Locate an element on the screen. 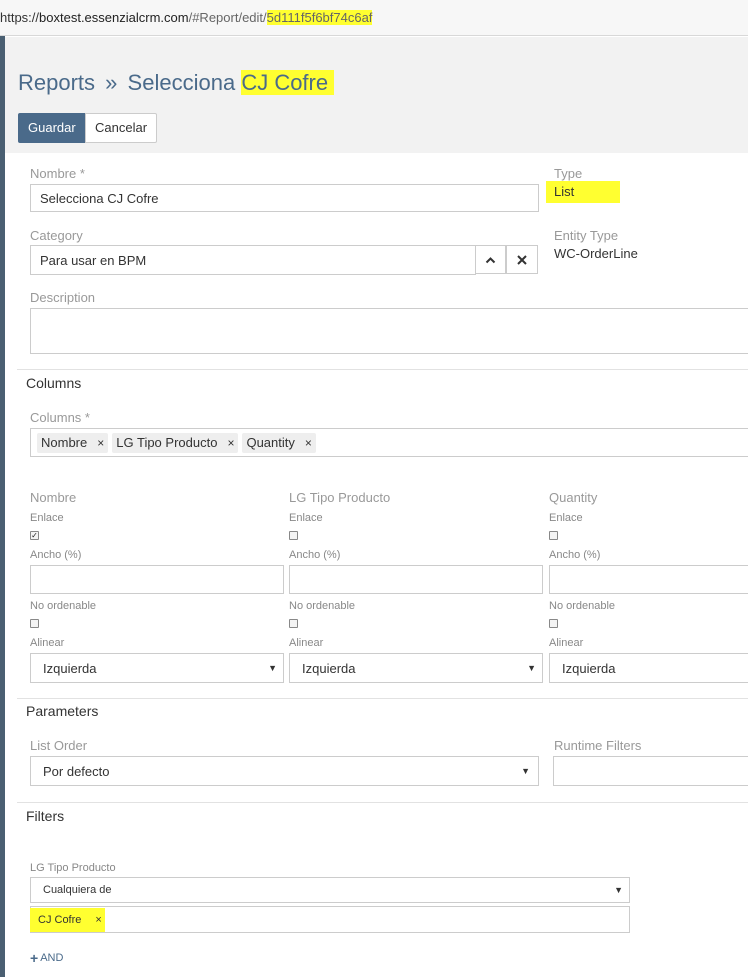 The image size is (748, 977). column-header-quantity: Quantity is located at coordinates (573, 497).